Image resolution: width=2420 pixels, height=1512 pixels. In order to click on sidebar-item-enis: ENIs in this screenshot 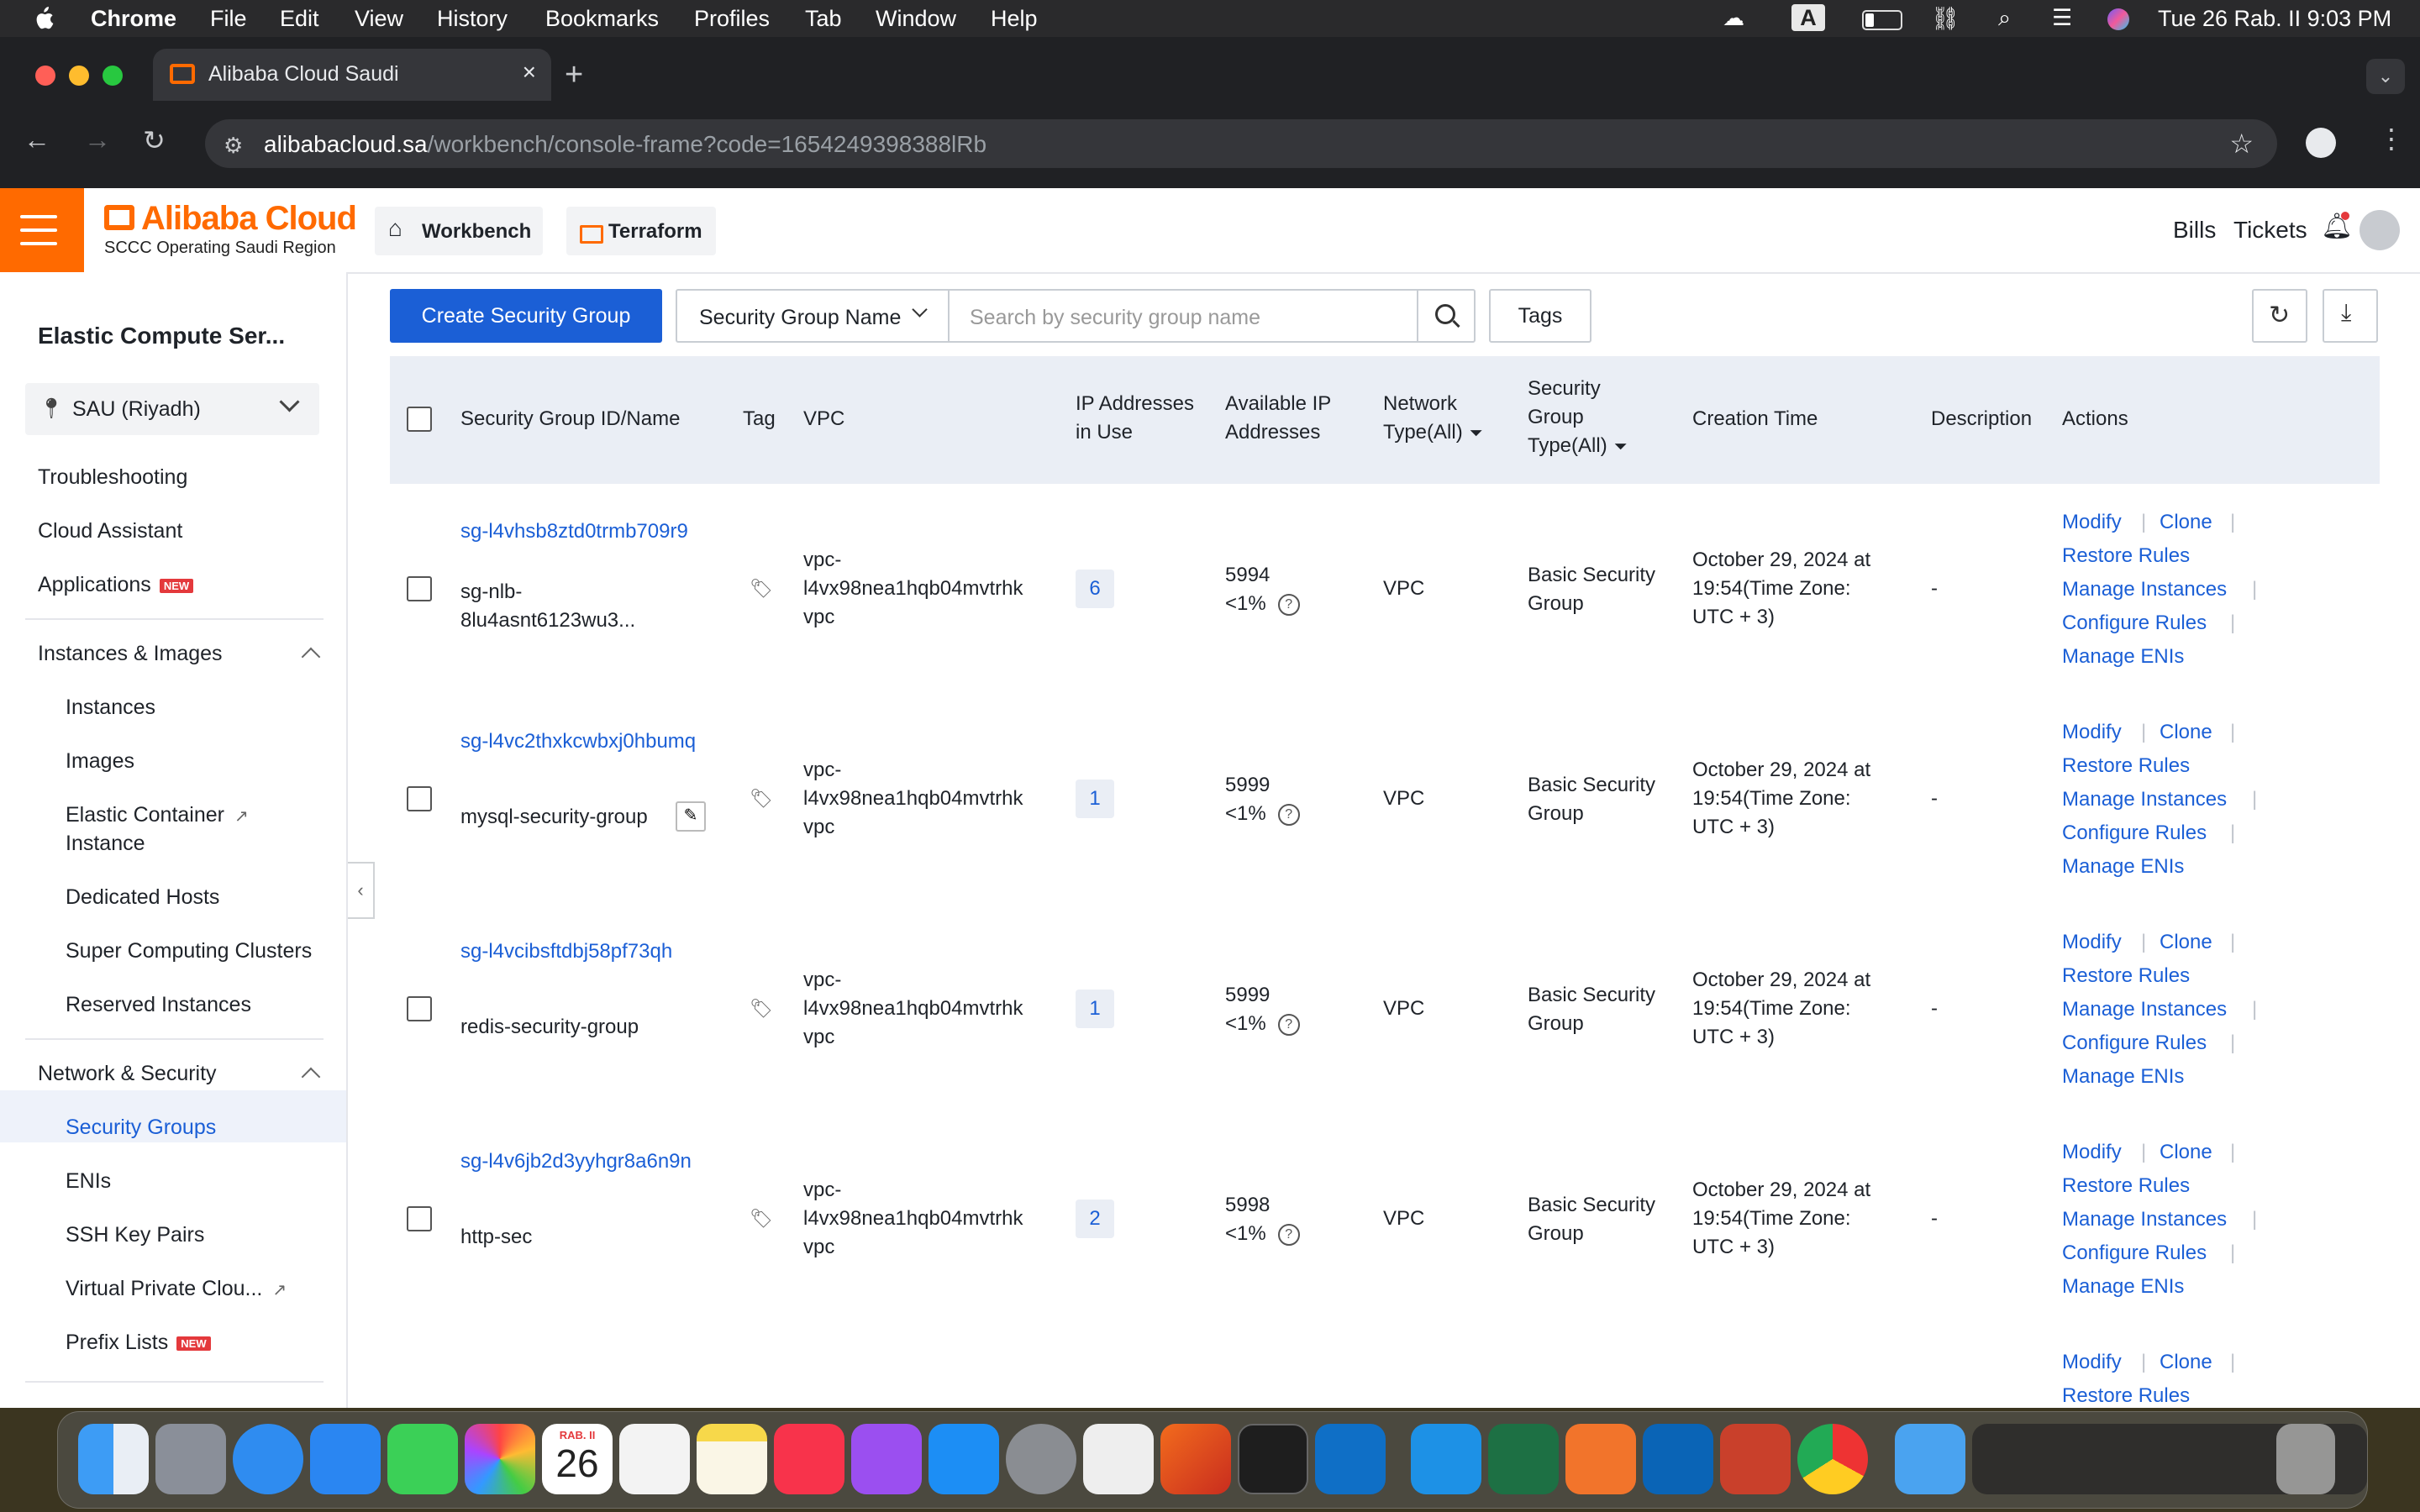, I will do `click(88, 1181)`.